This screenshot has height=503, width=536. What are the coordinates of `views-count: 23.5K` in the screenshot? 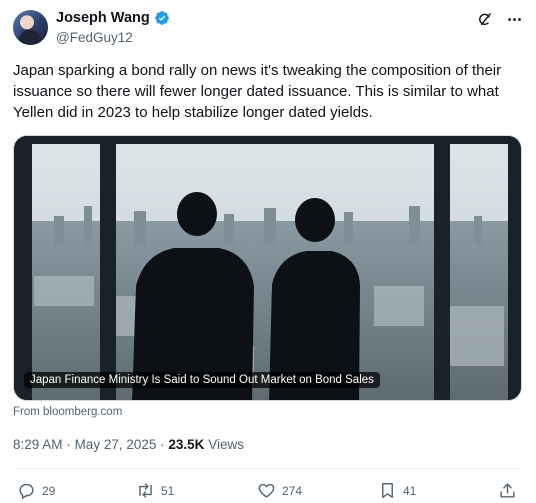 It's located at (186, 444).